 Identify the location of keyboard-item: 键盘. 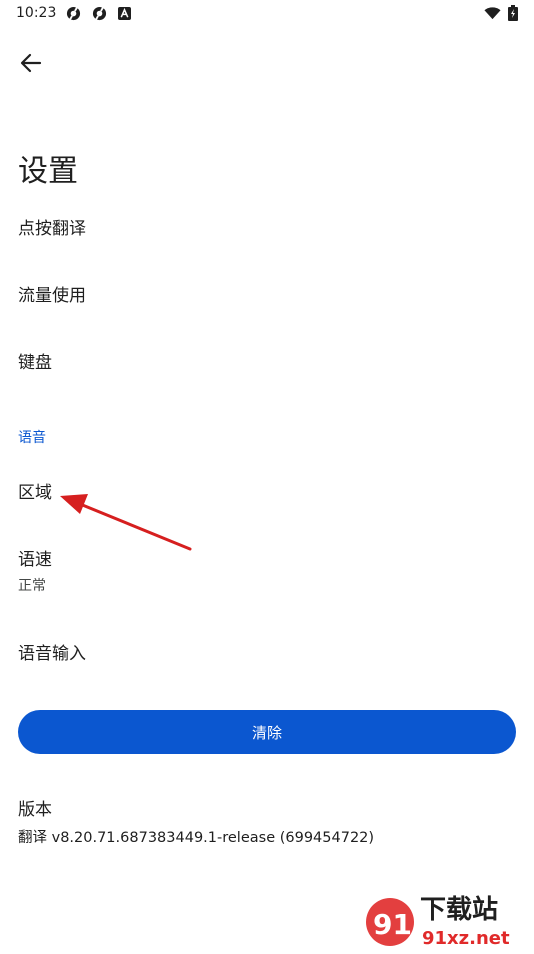
(267, 363).